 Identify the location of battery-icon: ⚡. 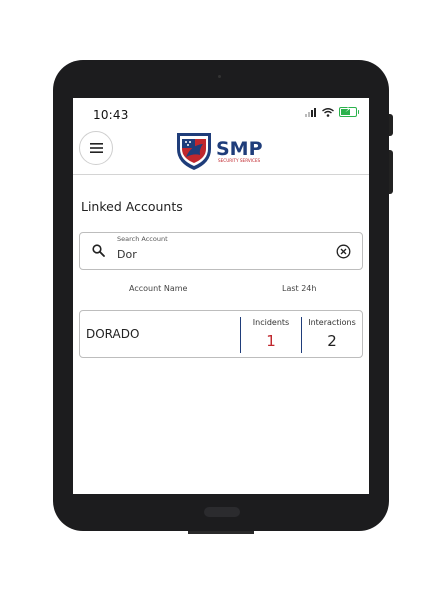
(349, 111).